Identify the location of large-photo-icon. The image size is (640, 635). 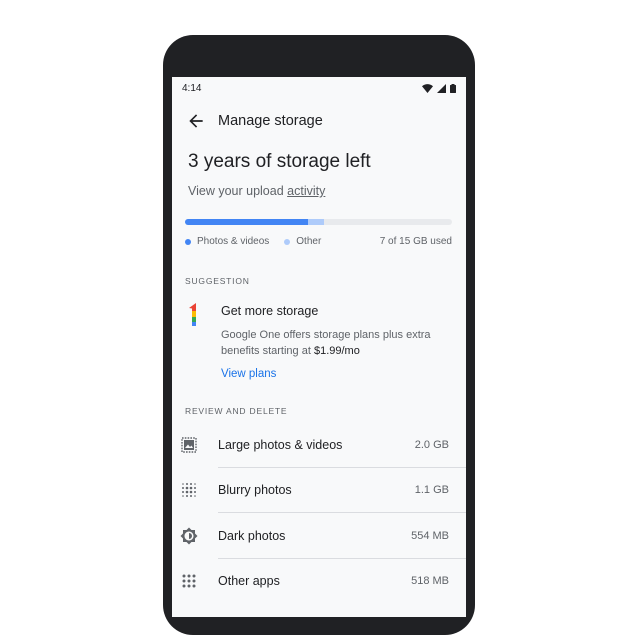
(188, 445).